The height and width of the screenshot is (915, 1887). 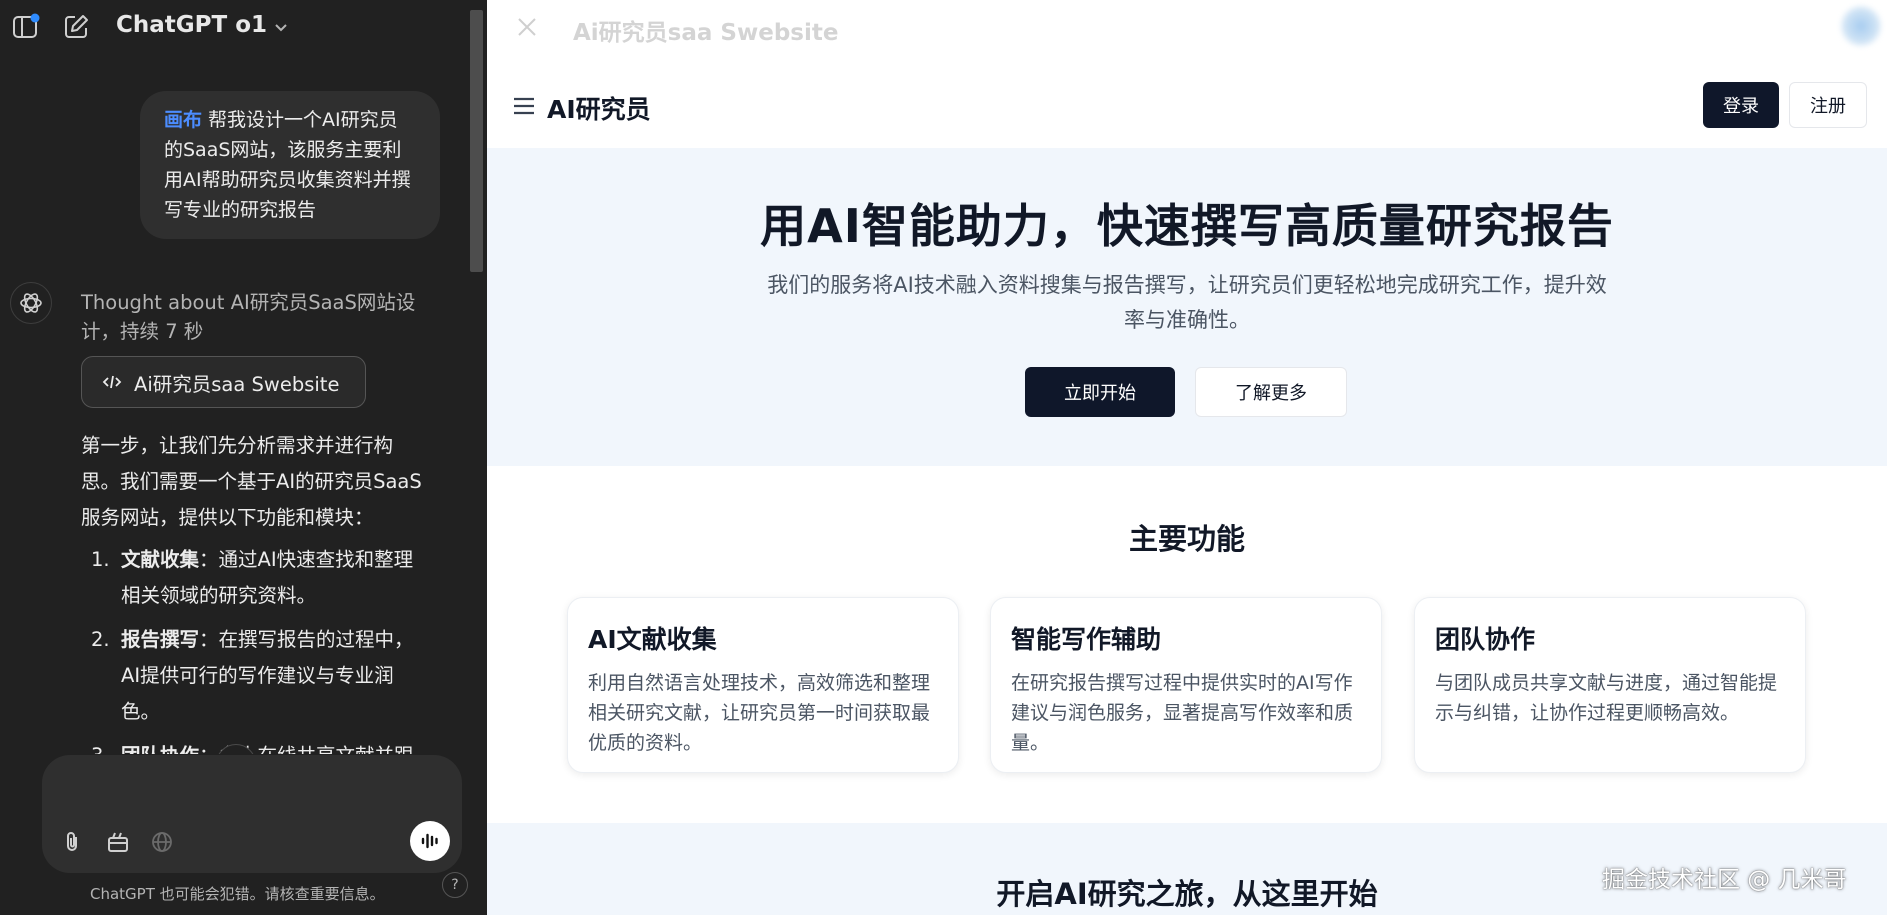 What do you see at coordinates (254, 791) in the screenshot?
I see `message-input` at bounding box center [254, 791].